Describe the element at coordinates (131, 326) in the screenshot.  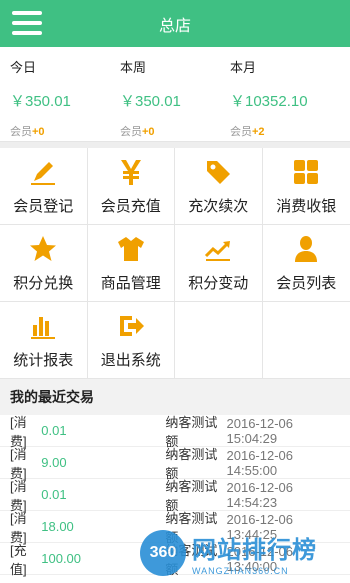
I see `exit-icon` at that location.